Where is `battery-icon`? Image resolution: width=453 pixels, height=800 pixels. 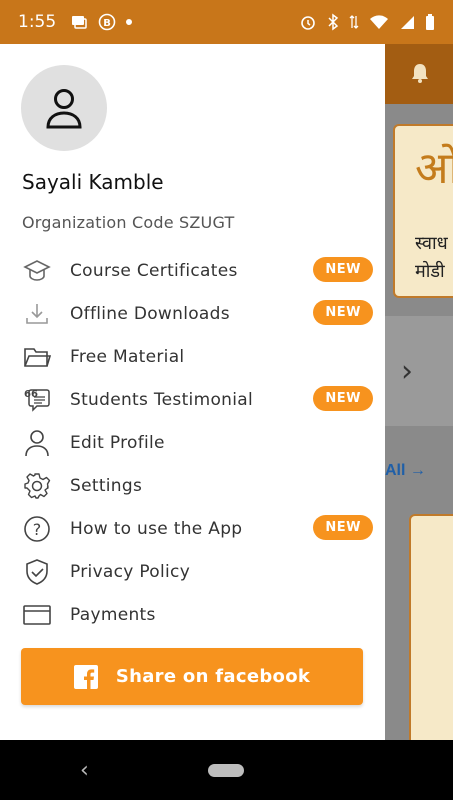
battery-icon is located at coordinates (430, 22).